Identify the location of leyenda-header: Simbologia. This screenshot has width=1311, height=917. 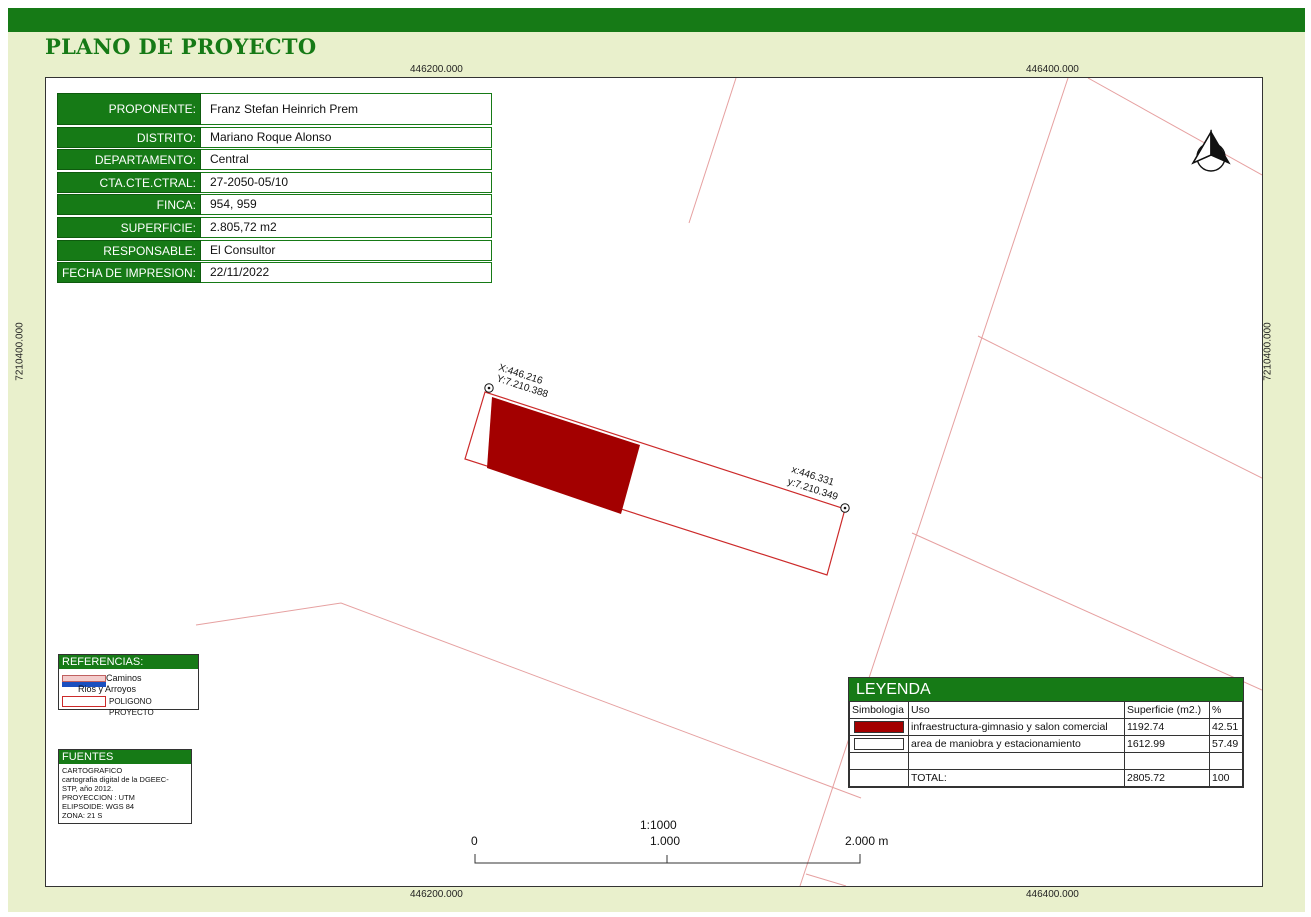
(879, 710).